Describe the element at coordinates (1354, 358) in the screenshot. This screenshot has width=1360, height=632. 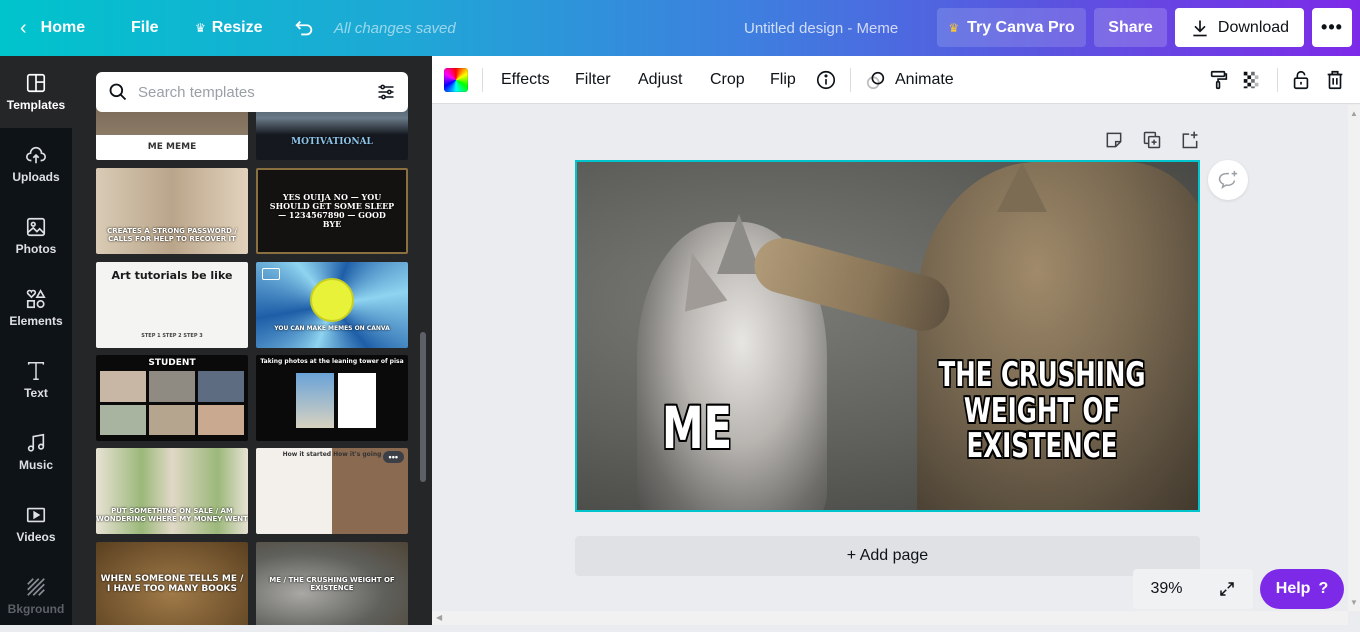
I see `vertical-scrollbar: ▲ ▼` at that location.